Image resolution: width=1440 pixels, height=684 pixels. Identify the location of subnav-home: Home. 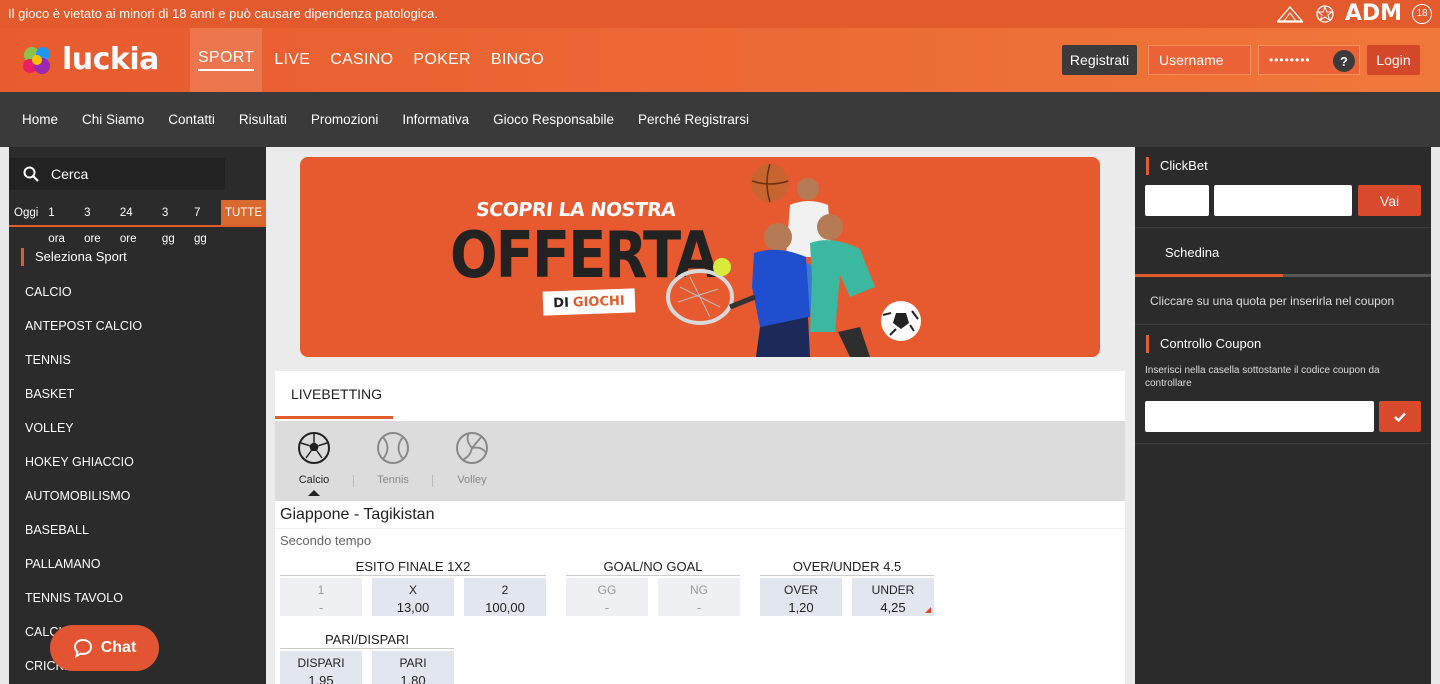
(40, 119).